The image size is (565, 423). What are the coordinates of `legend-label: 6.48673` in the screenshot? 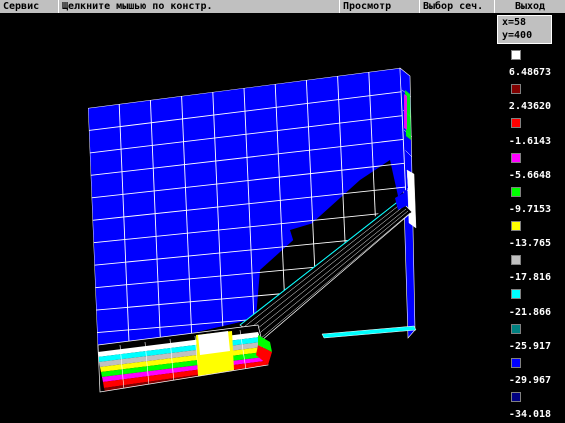 It's located at (530, 73).